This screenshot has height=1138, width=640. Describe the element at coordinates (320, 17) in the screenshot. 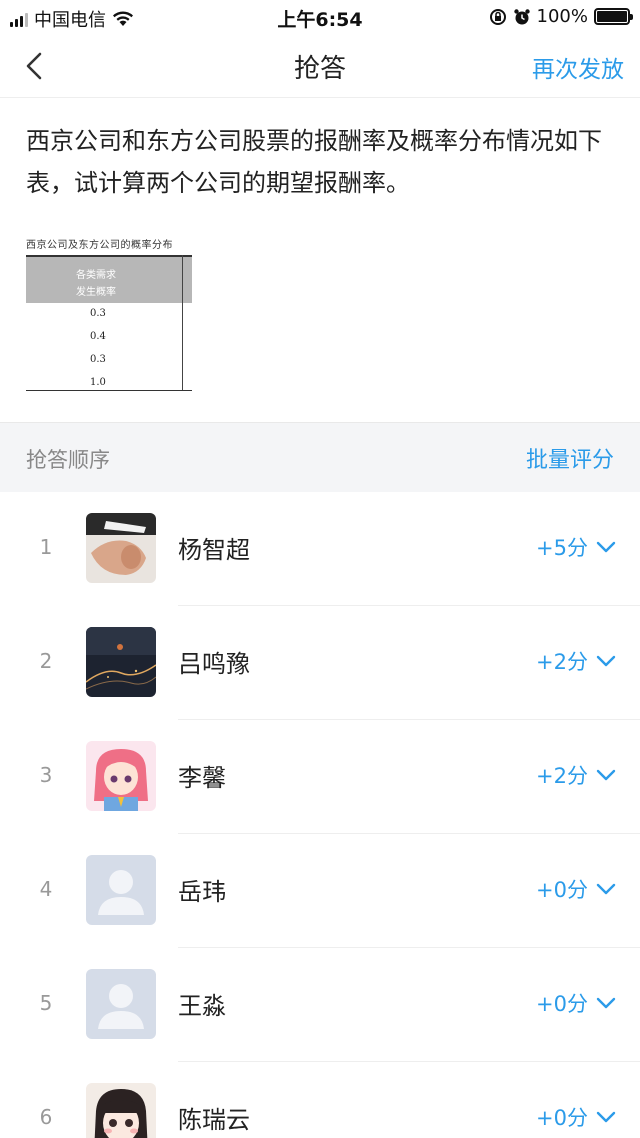

I see `status-bar: 中国电信 上午6:54 100%` at that location.